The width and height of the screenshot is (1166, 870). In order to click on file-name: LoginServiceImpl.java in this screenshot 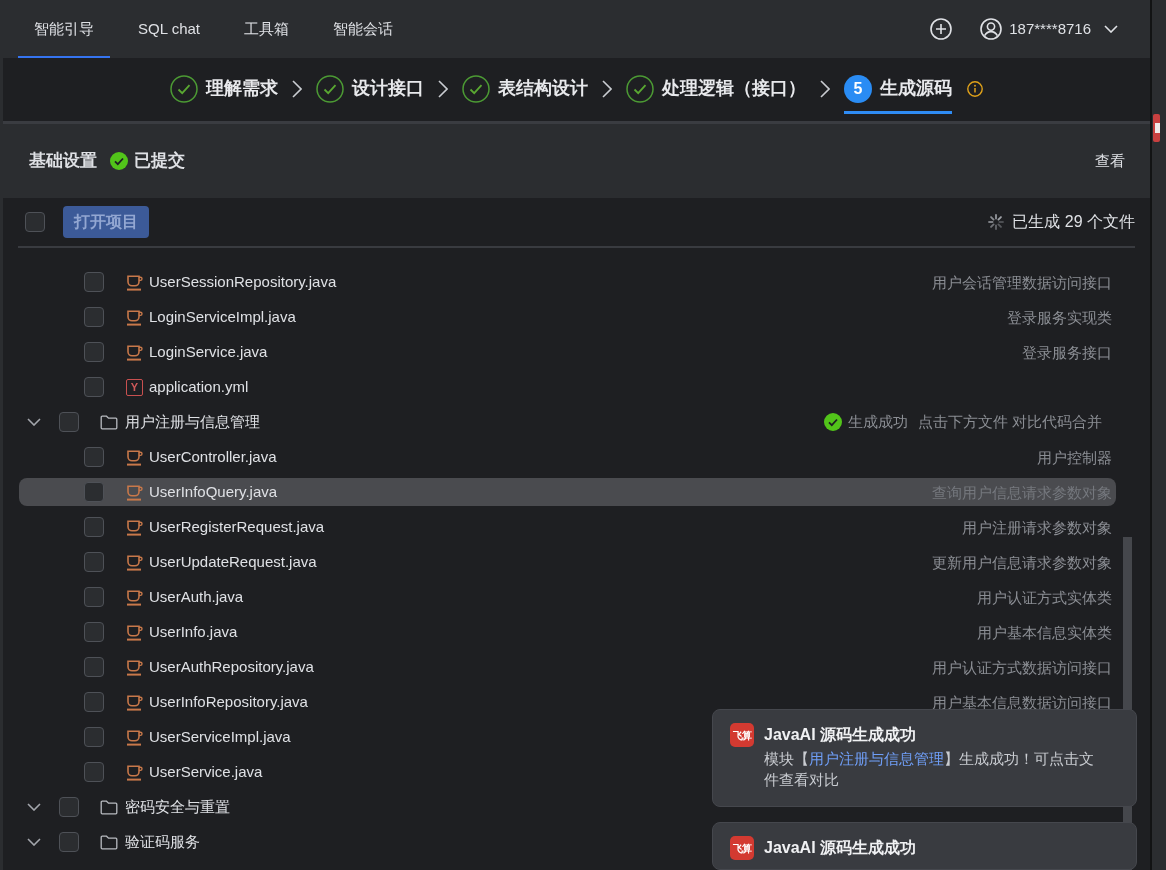, I will do `click(222, 316)`.